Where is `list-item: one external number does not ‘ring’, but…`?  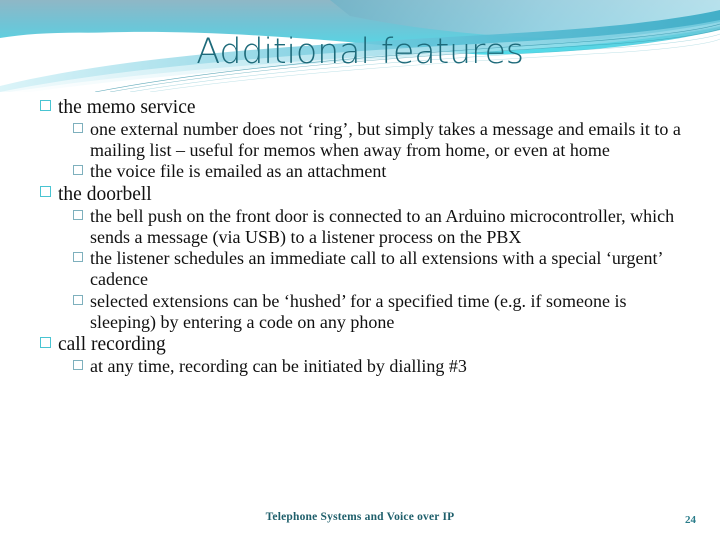 list-item: one external number does not ‘ring’, but… is located at coordinates (380, 140).